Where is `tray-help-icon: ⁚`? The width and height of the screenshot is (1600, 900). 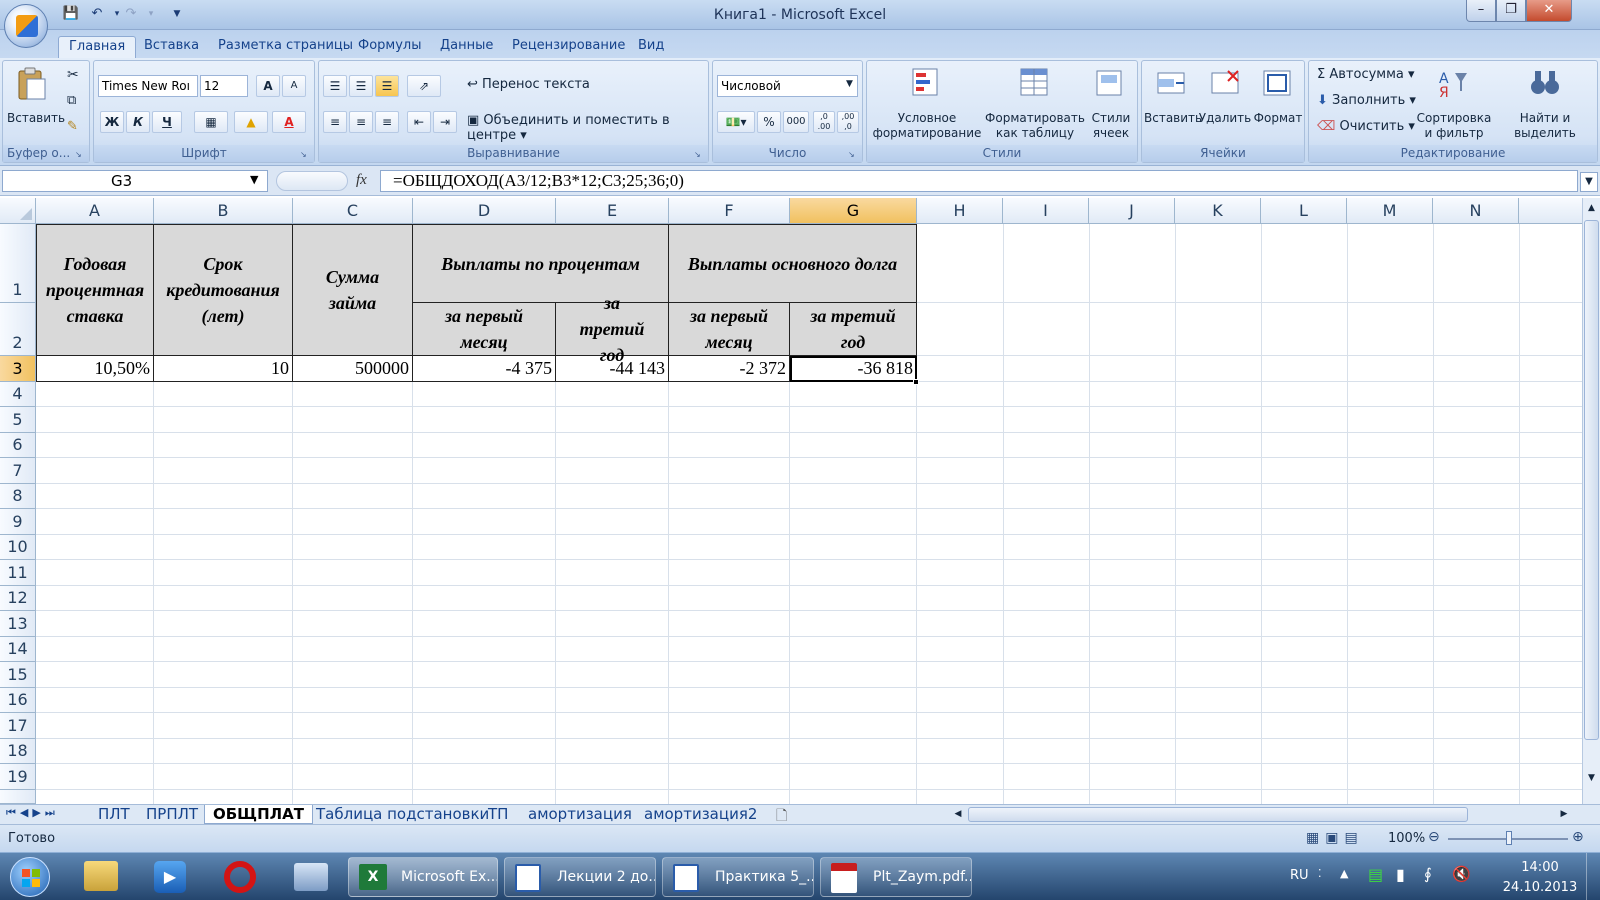
tray-help-icon: ⁚ is located at coordinates (1320, 873).